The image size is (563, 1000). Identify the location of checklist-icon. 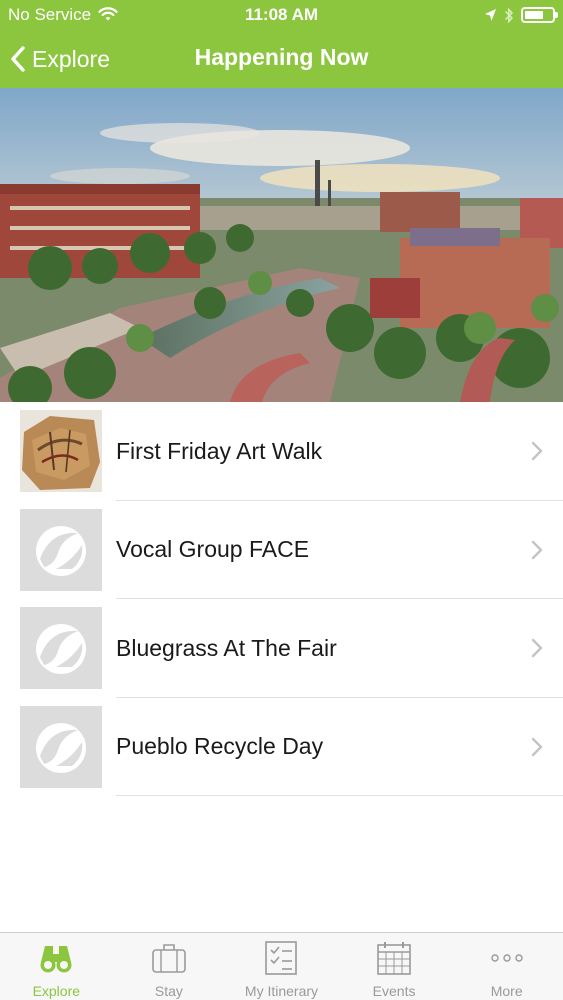
(281, 958).